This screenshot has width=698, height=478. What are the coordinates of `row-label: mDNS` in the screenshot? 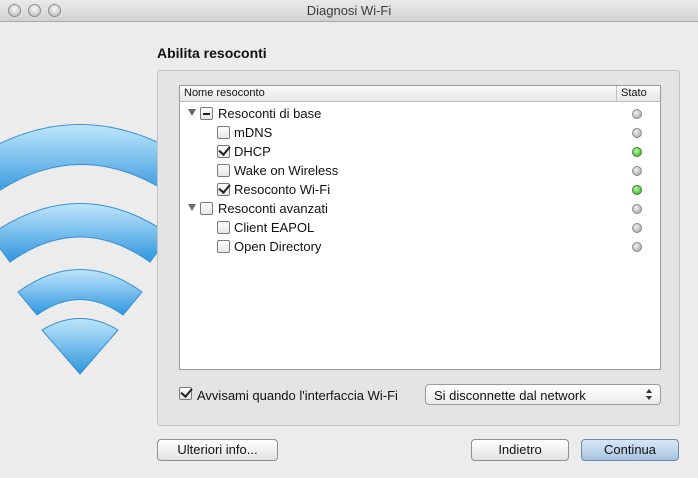 It's located at (253, 132).